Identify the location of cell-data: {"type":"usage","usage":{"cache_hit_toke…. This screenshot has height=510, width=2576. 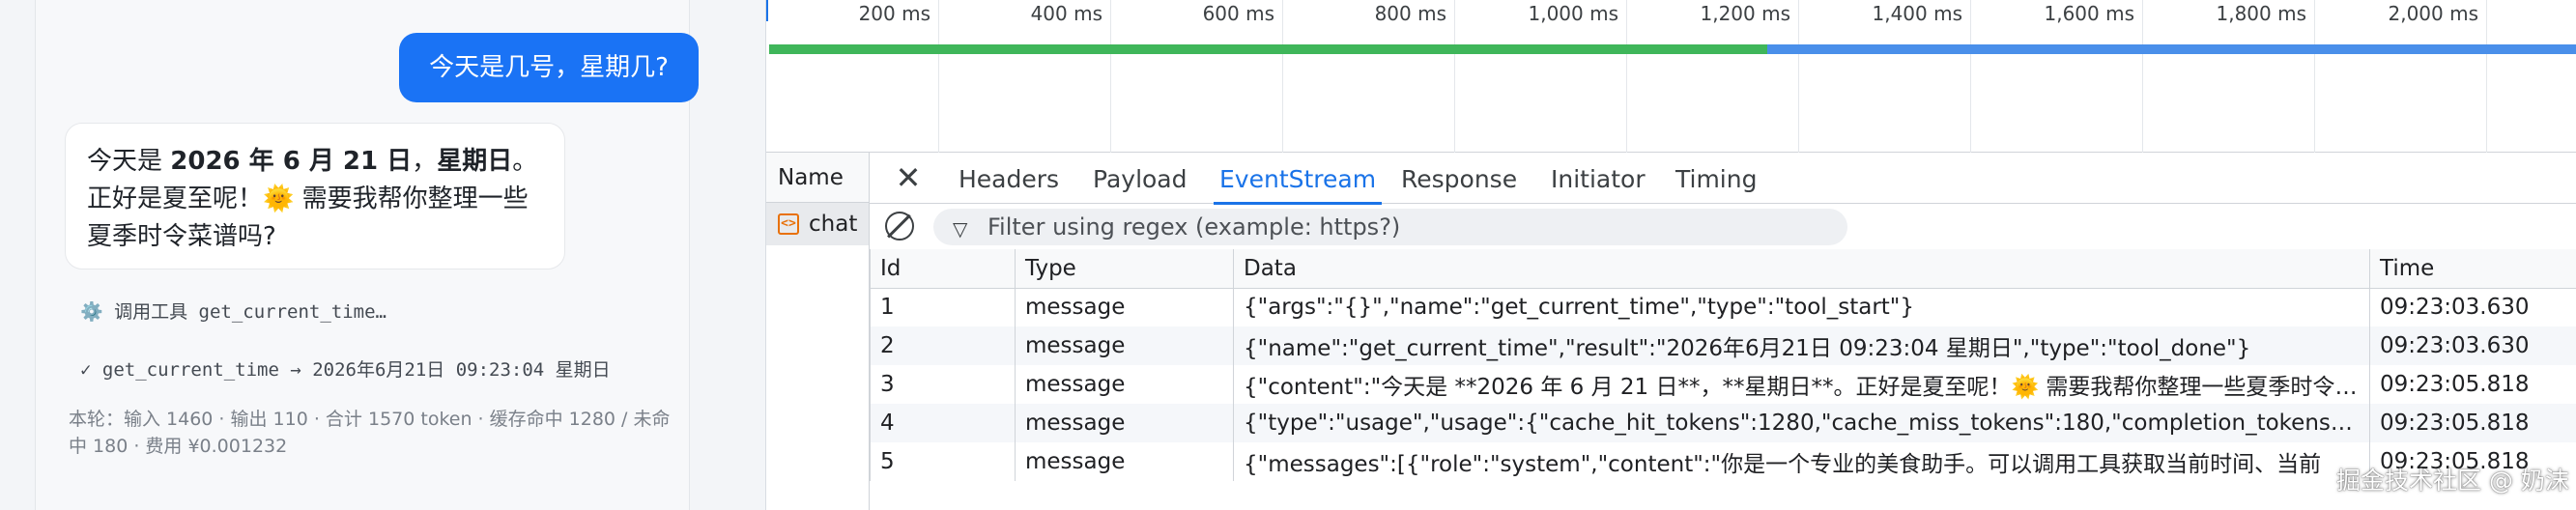
(1802, 423).